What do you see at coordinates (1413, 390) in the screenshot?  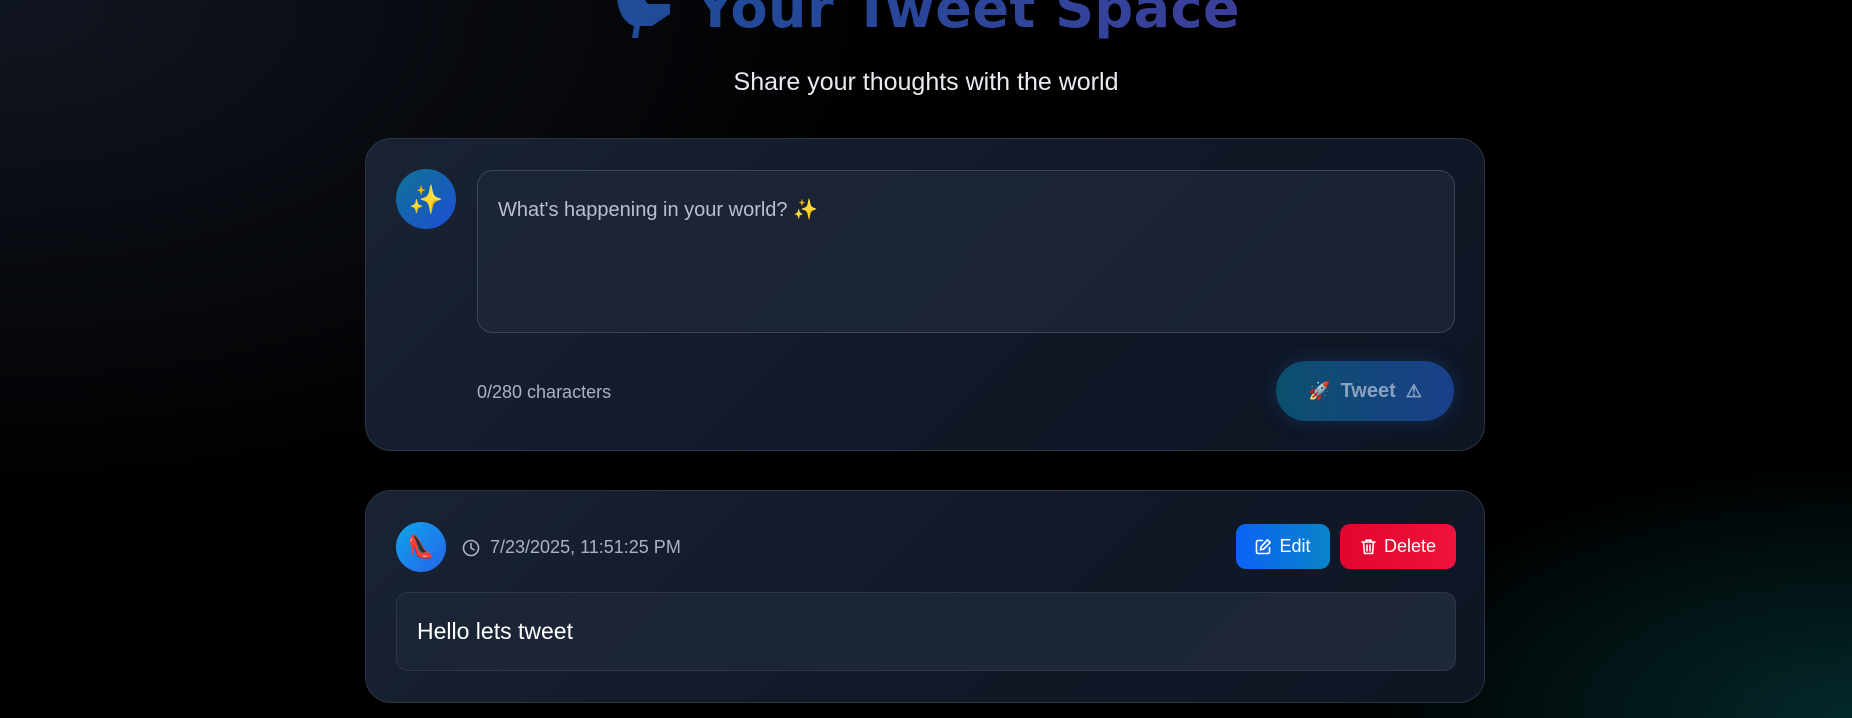 I see `warning-icon: ⚠` at bounding box center [1413, 390].